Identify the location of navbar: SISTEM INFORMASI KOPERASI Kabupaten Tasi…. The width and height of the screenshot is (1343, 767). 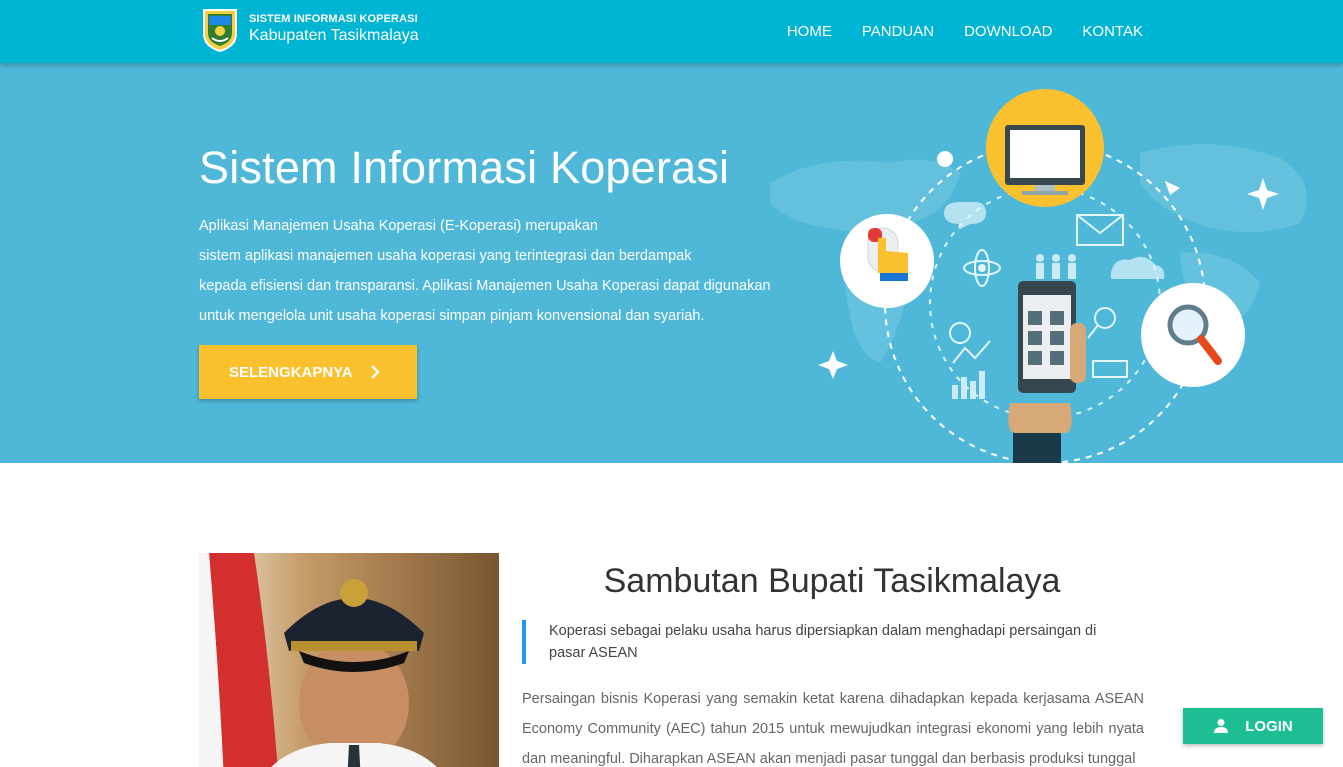
(671, 31).